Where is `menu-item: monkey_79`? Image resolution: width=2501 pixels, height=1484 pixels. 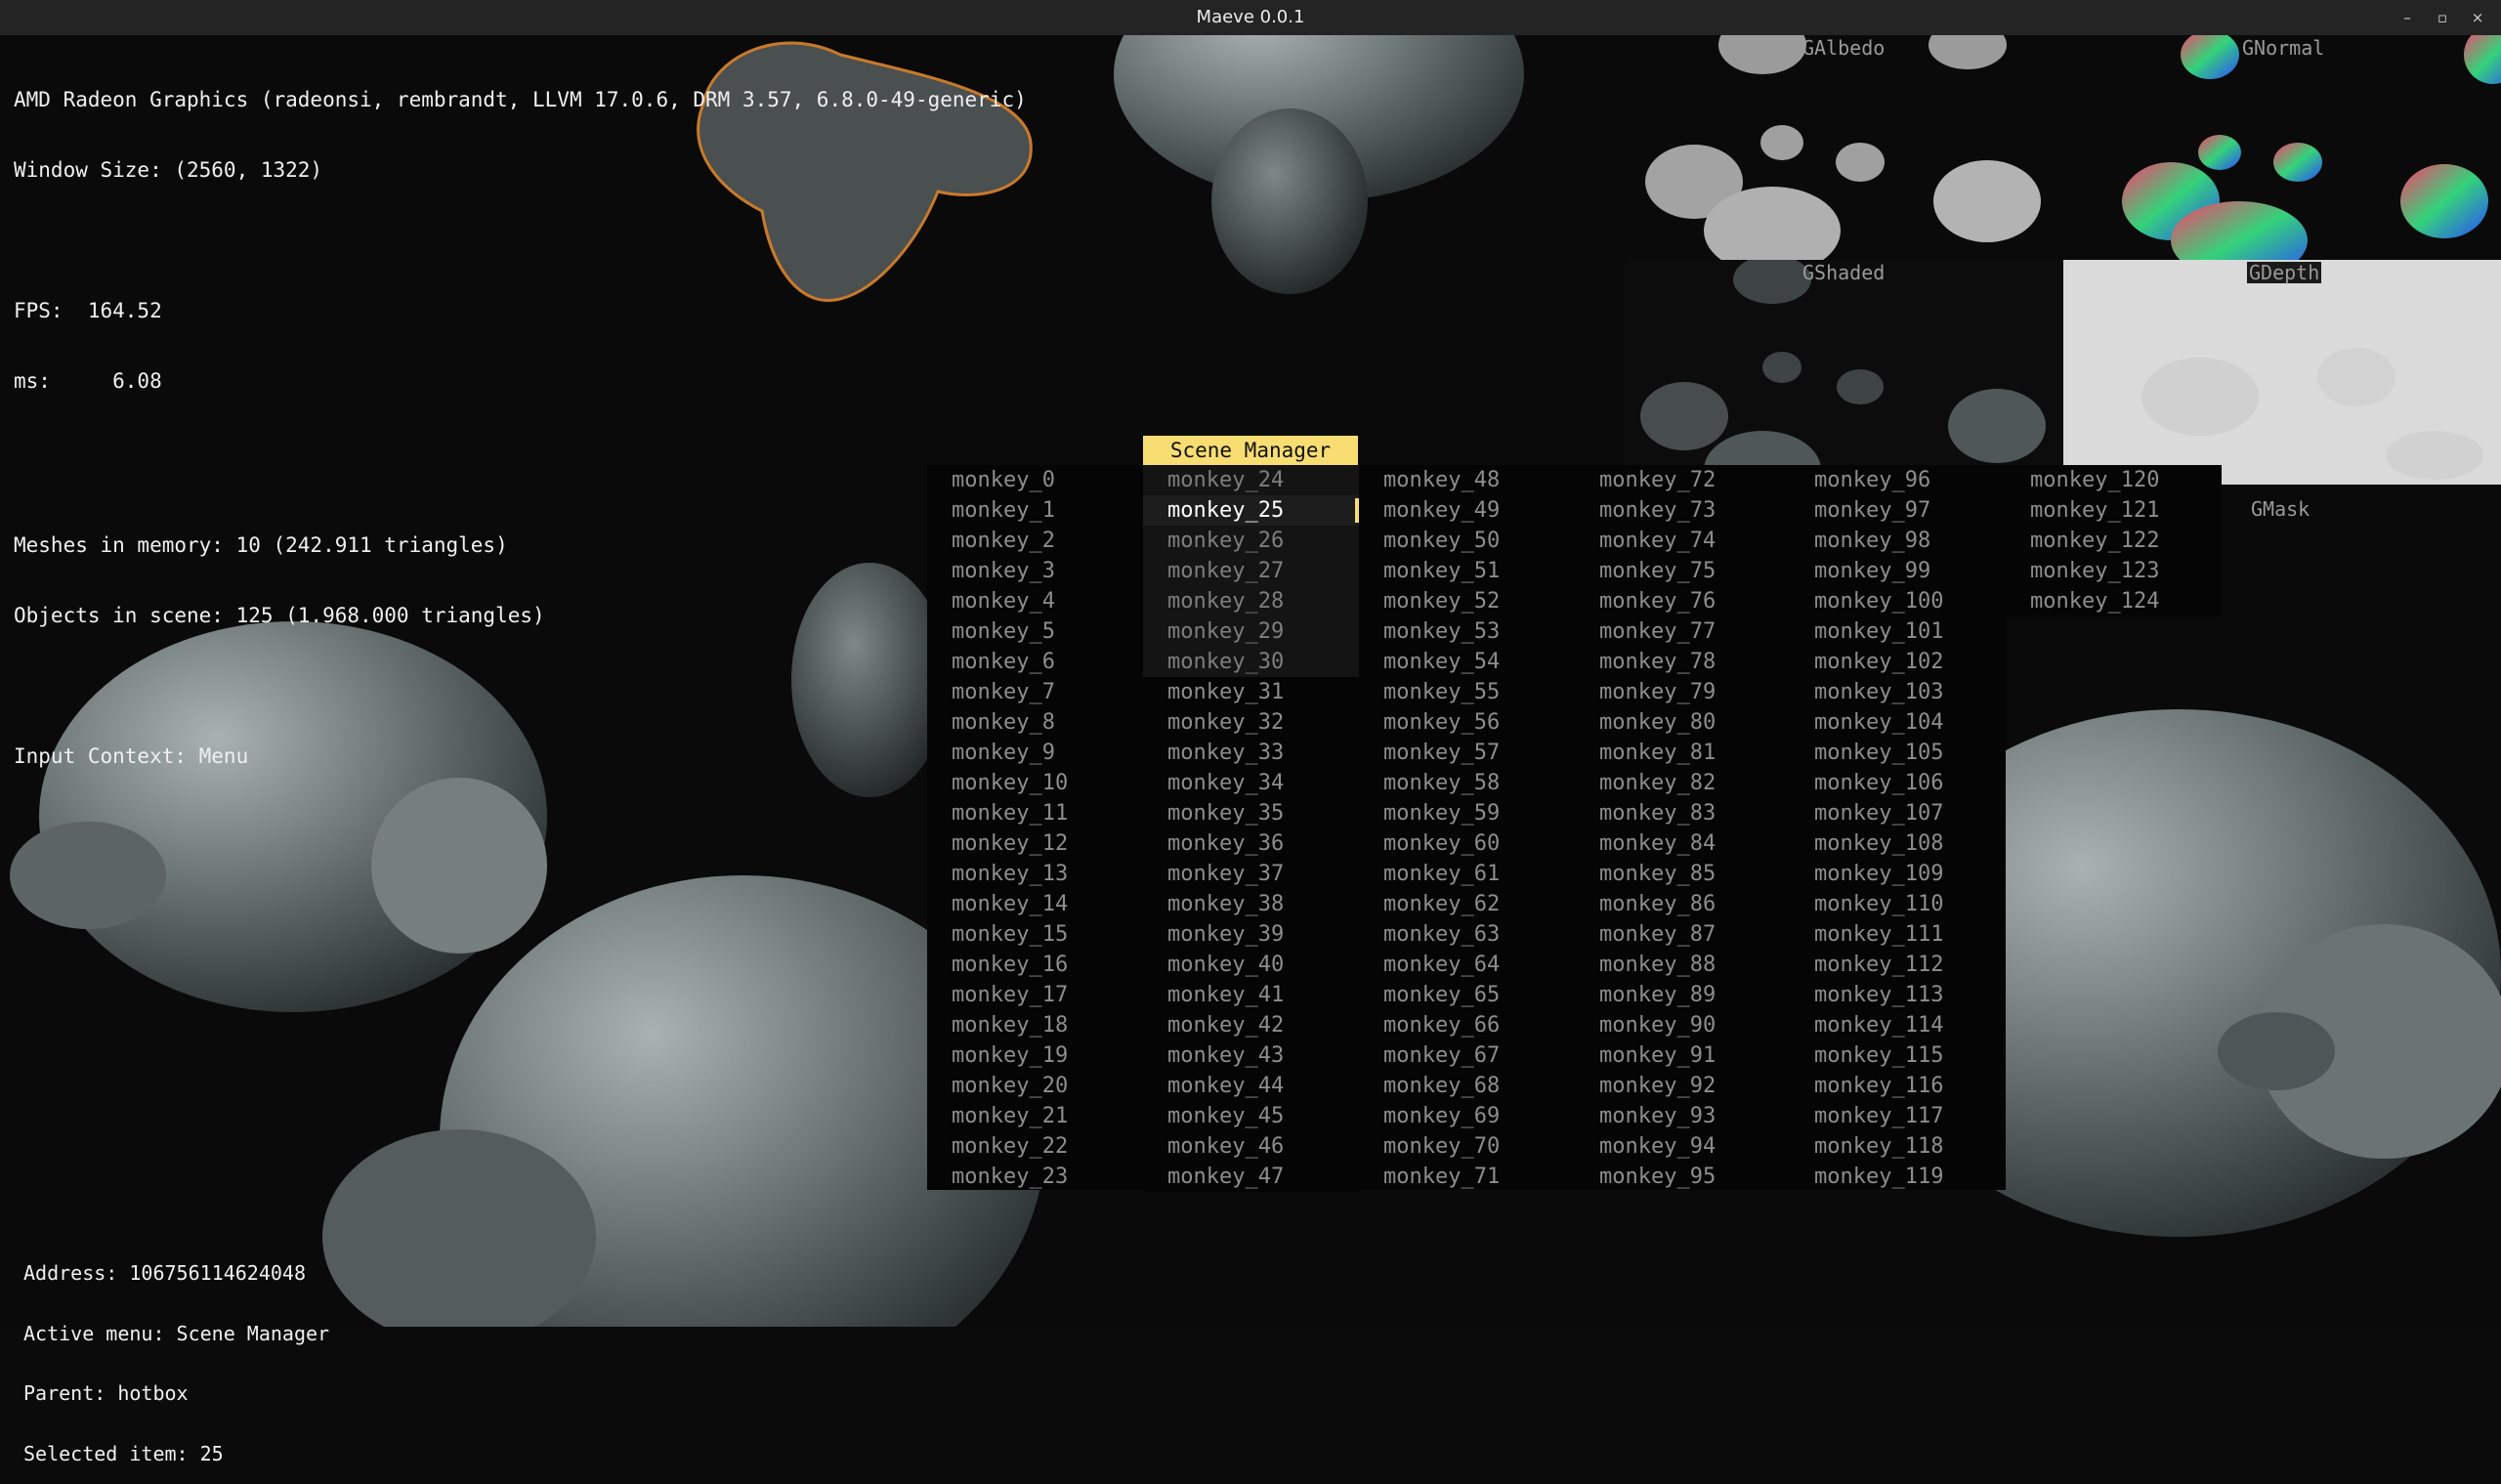 menu-item: monkey_79 is located at coordinates (1683, 692).